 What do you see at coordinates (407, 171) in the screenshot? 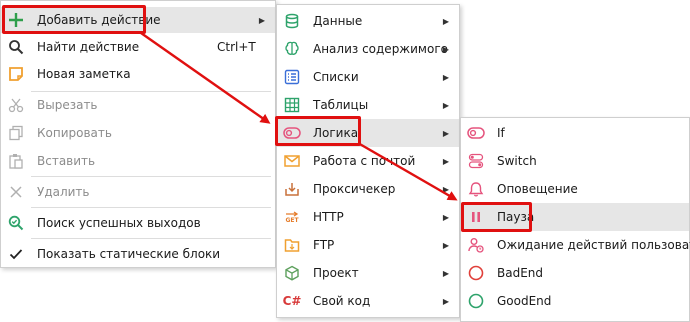
I see `annotation-arrow-to-pause` at bounding box center [407, 171].